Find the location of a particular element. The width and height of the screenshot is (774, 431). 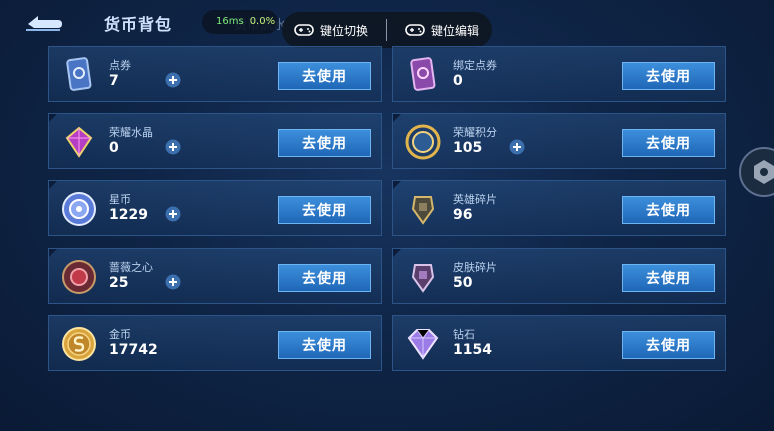

currency-value: 96 is located at coordinates (463, 215).